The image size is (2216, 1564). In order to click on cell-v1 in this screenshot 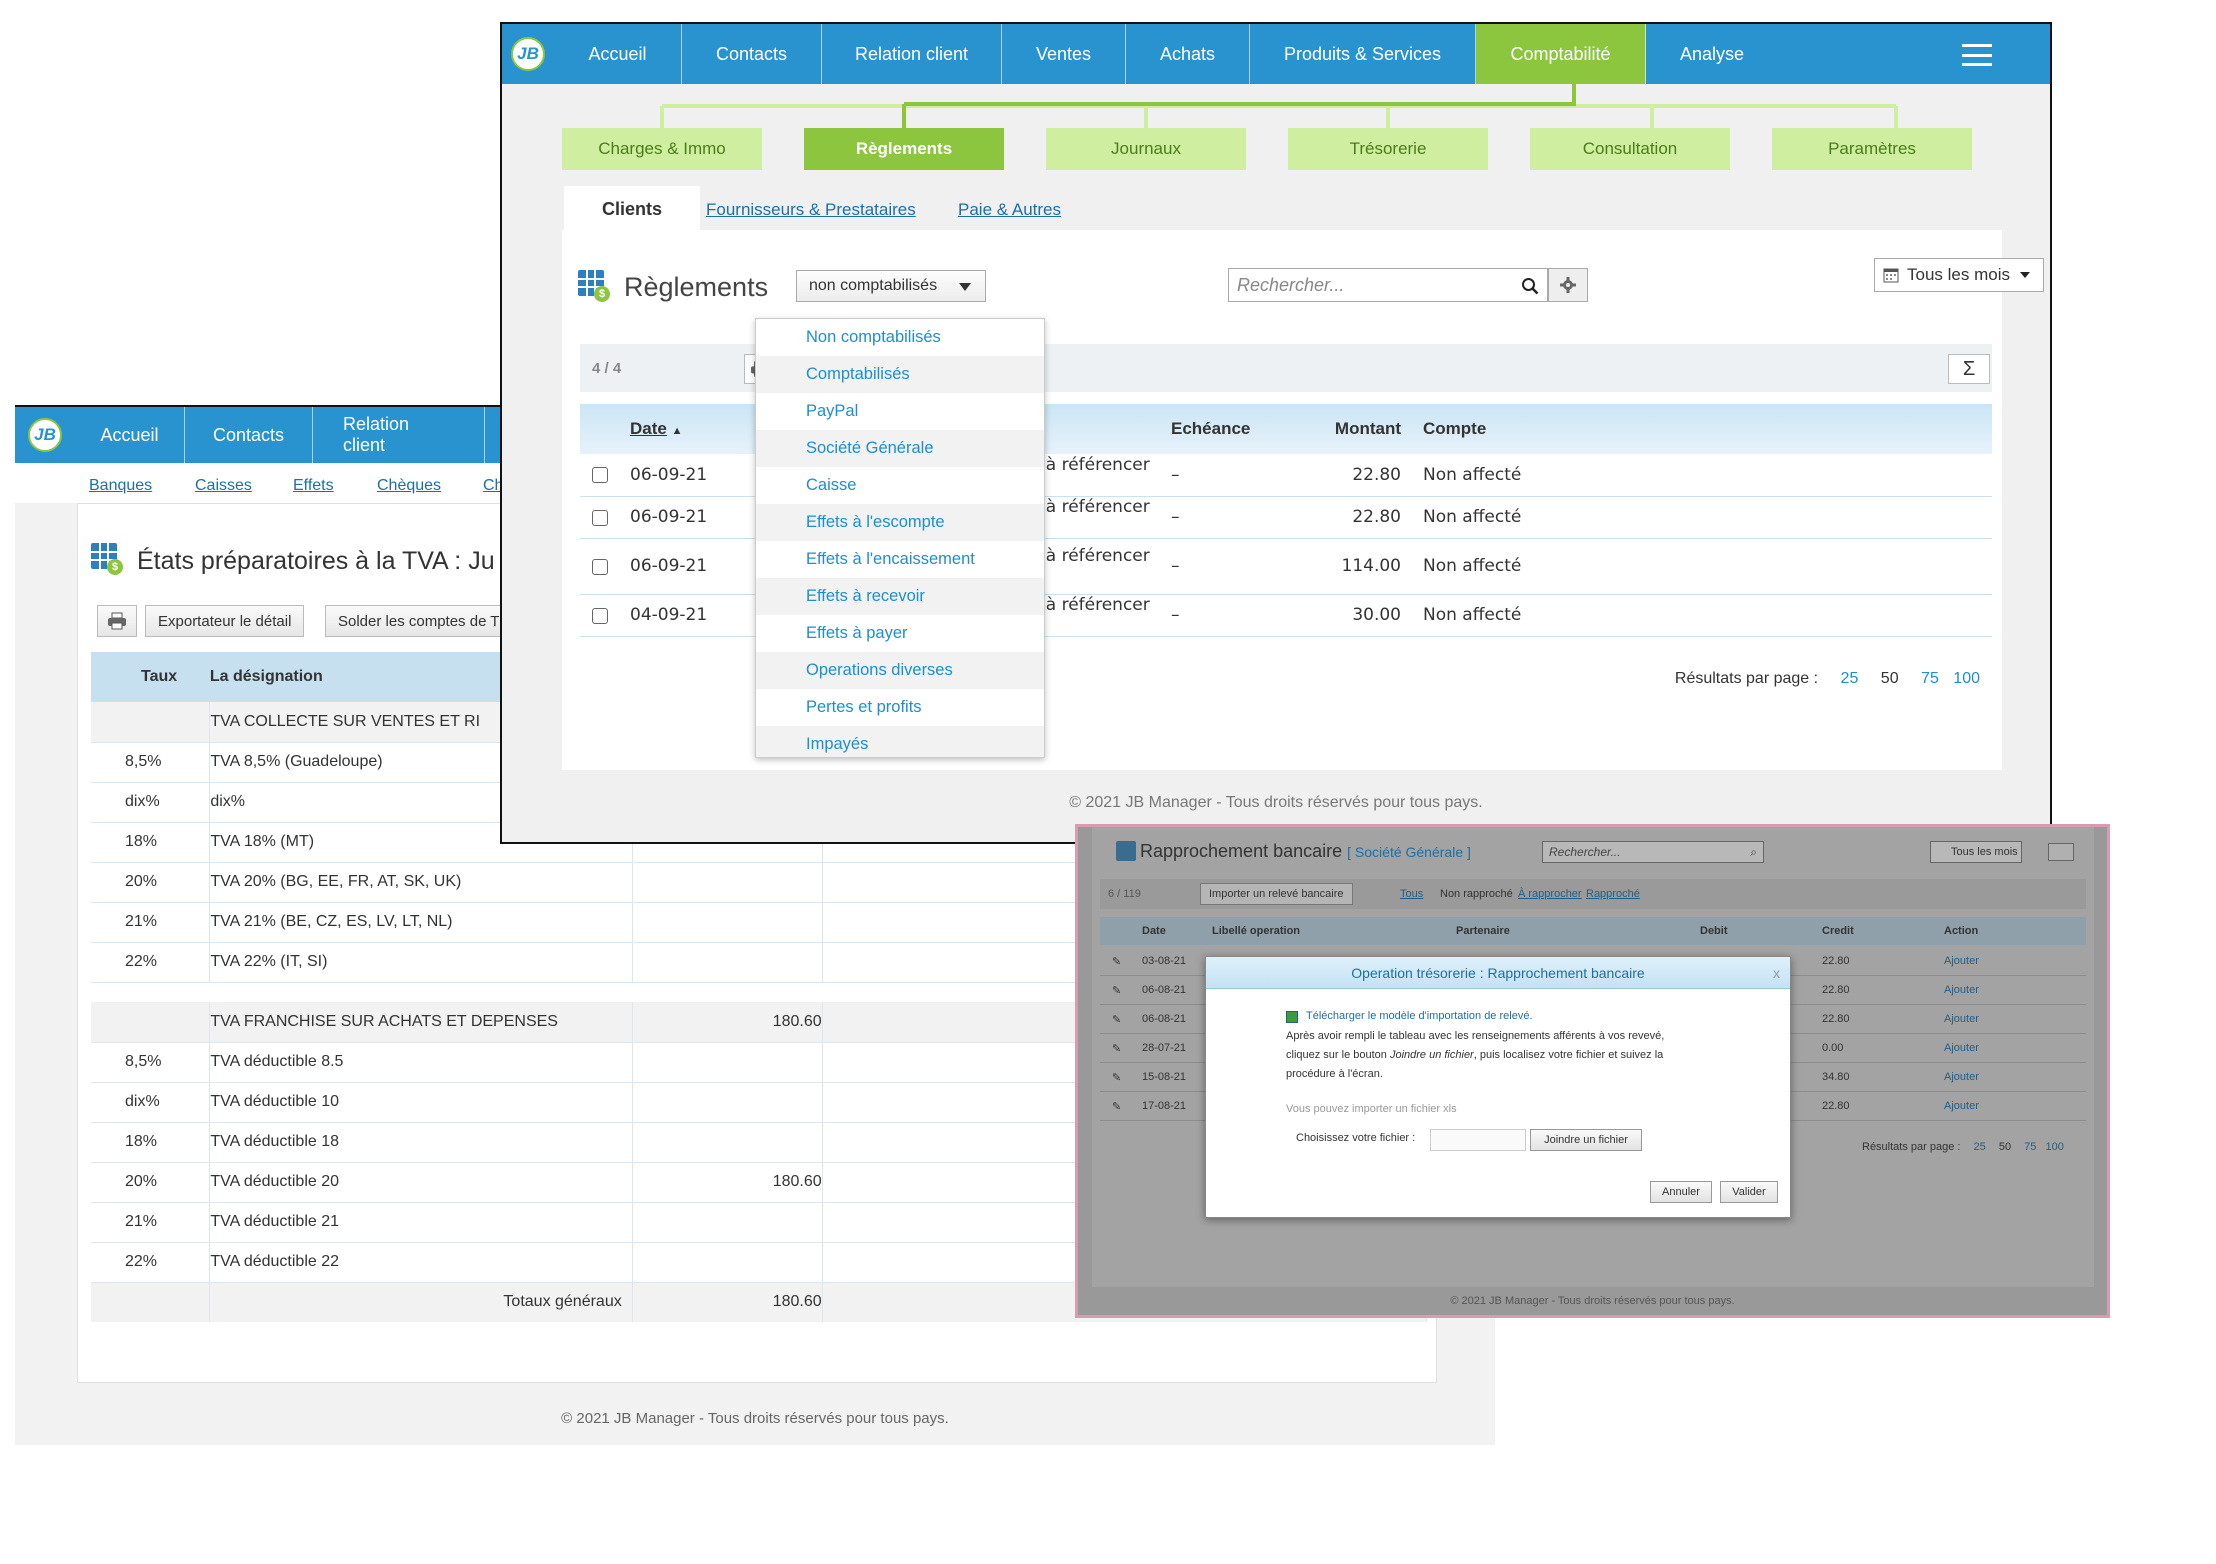, I will do `click(727, 1102)`.